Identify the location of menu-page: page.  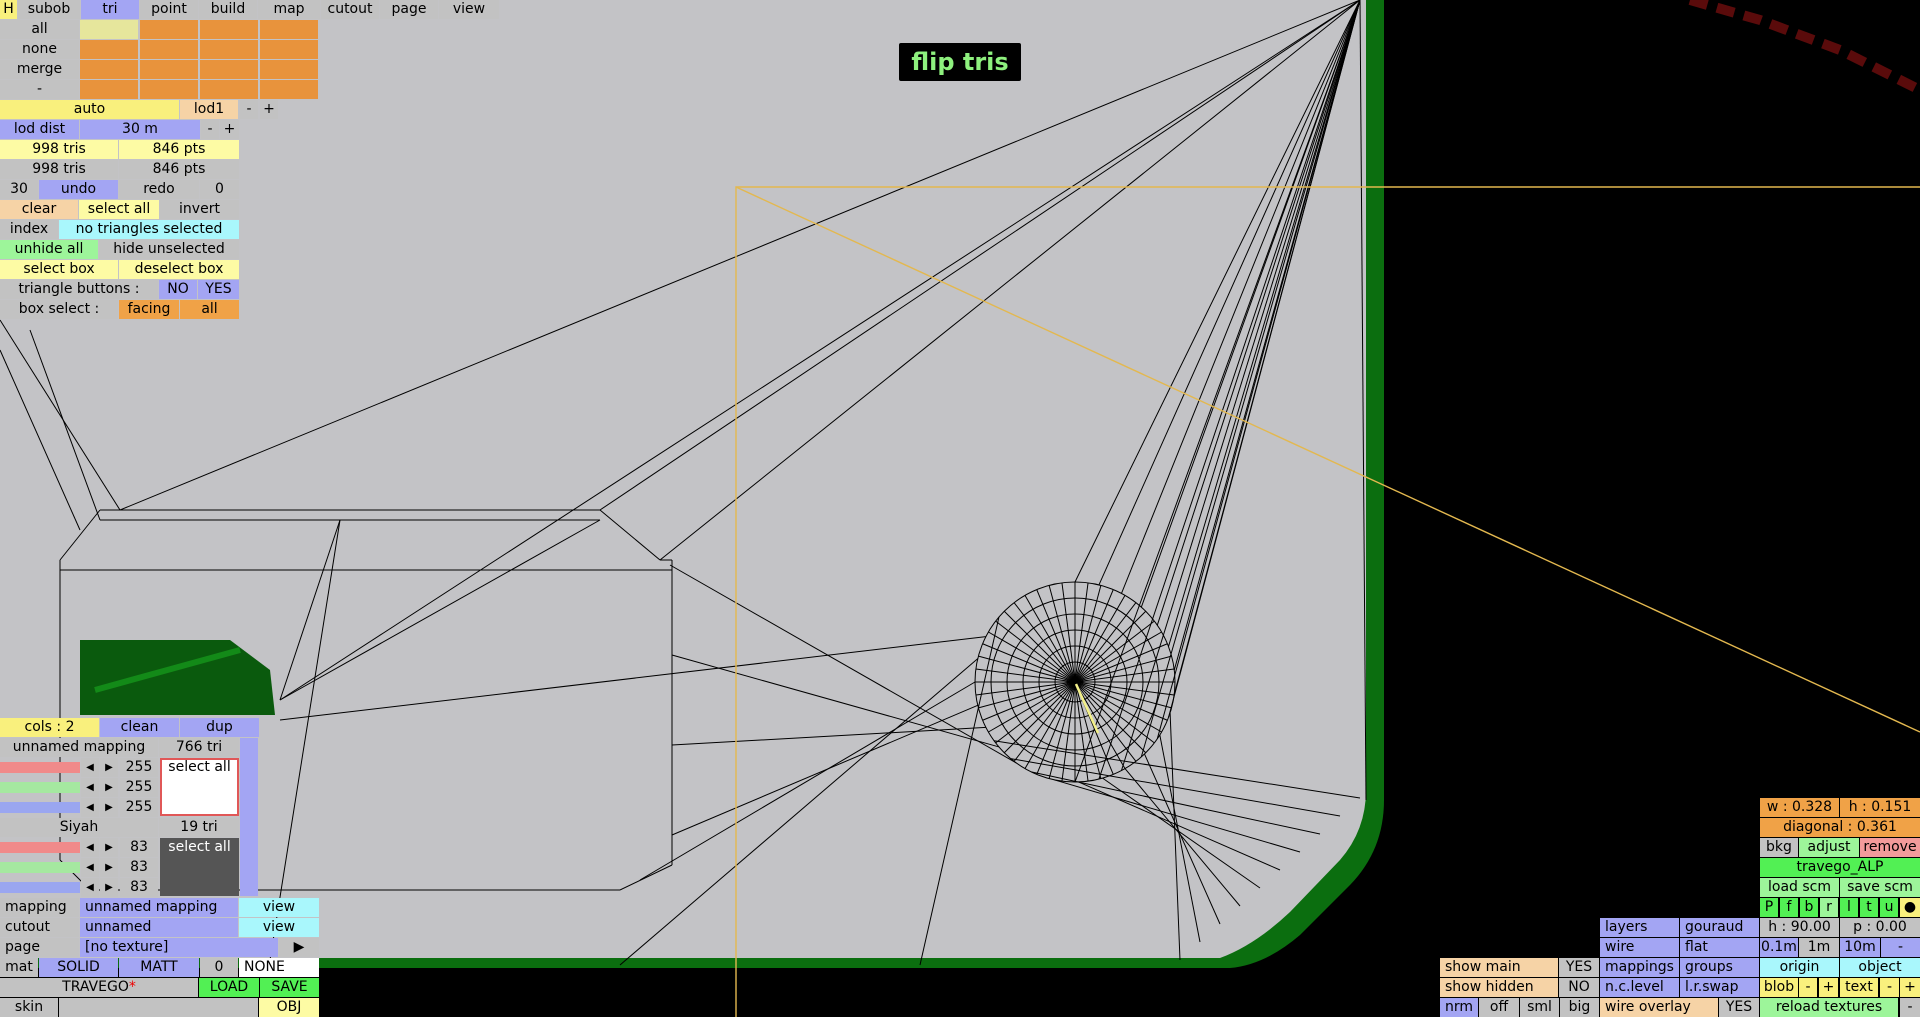
(409, 9).